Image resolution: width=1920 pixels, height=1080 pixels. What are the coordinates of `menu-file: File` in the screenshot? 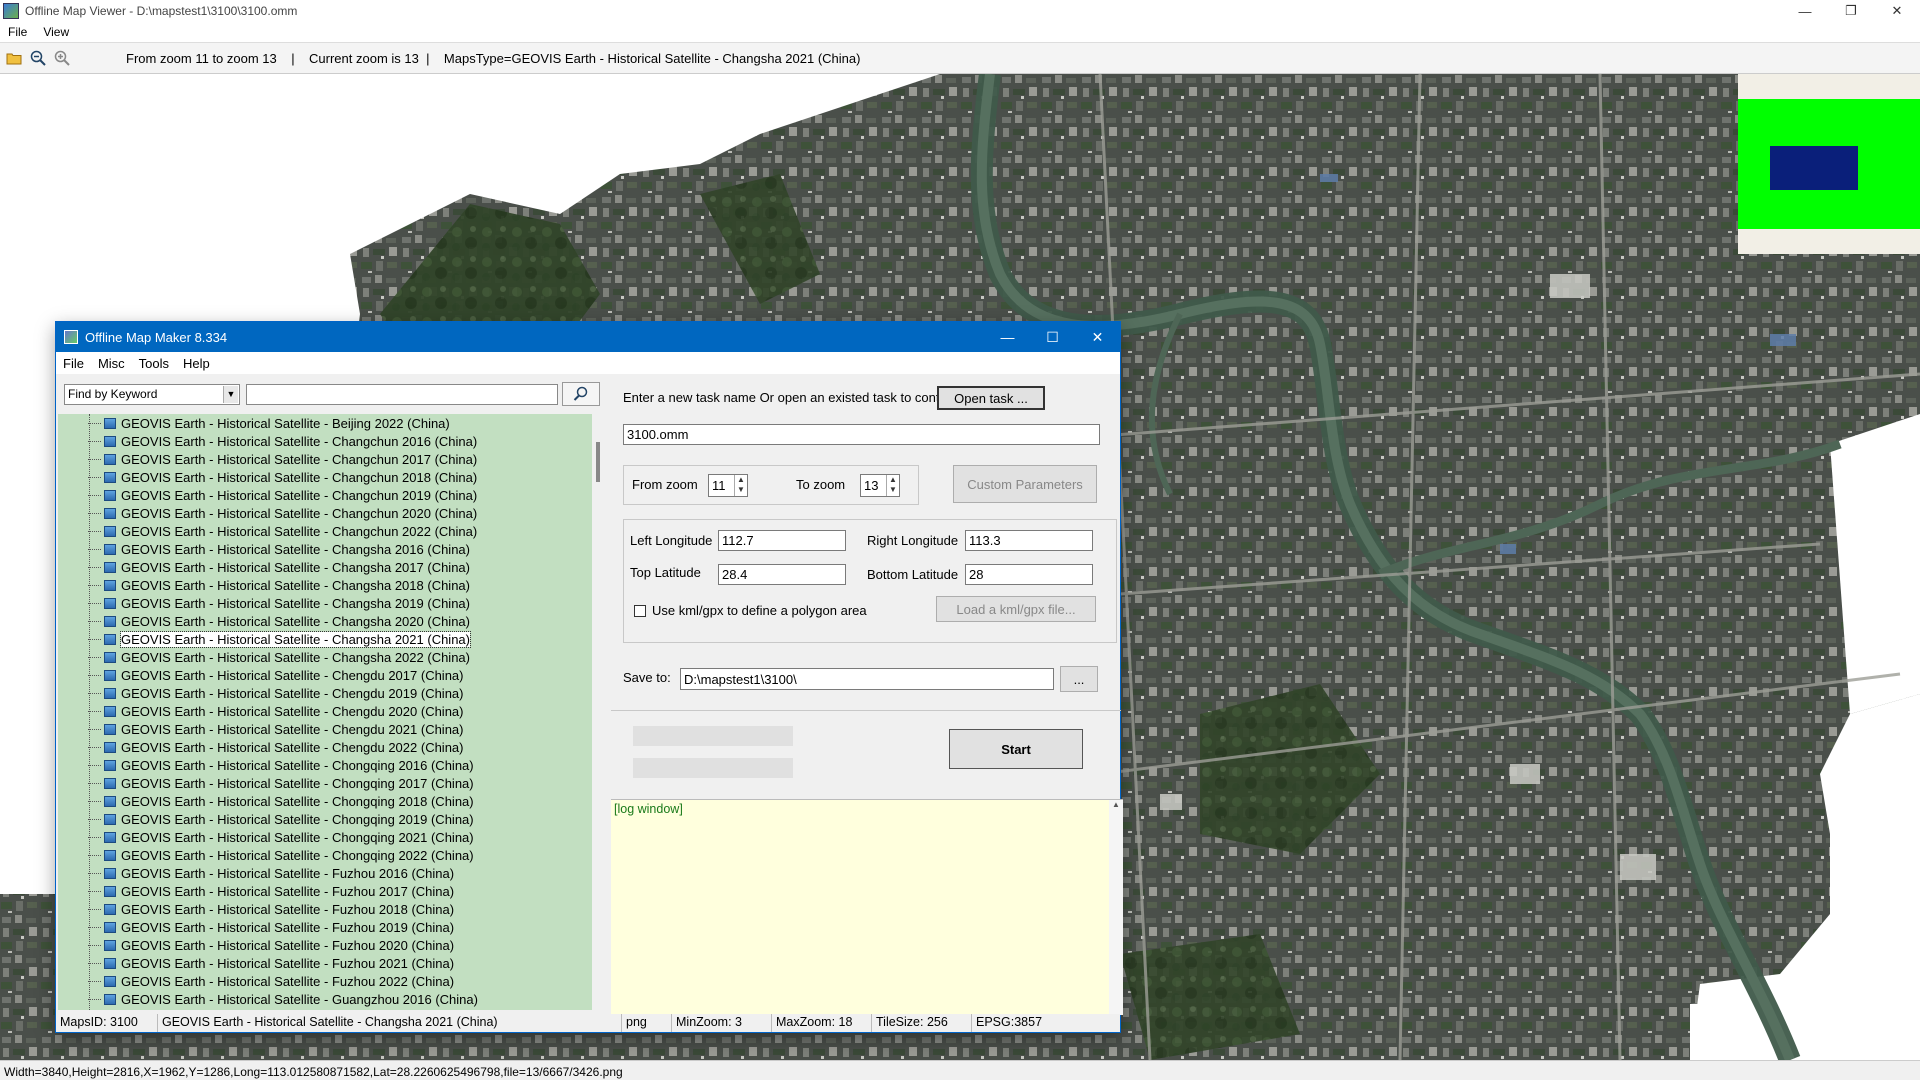 It's located at (17, 32).